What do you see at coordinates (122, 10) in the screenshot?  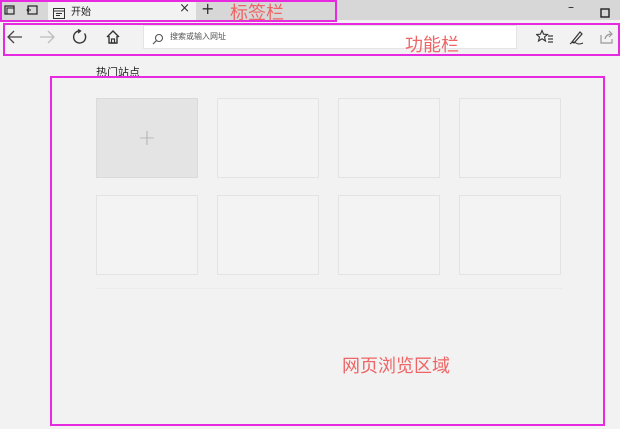 I see `tab-start: 开始 ×` at bounding box center [122, 10].